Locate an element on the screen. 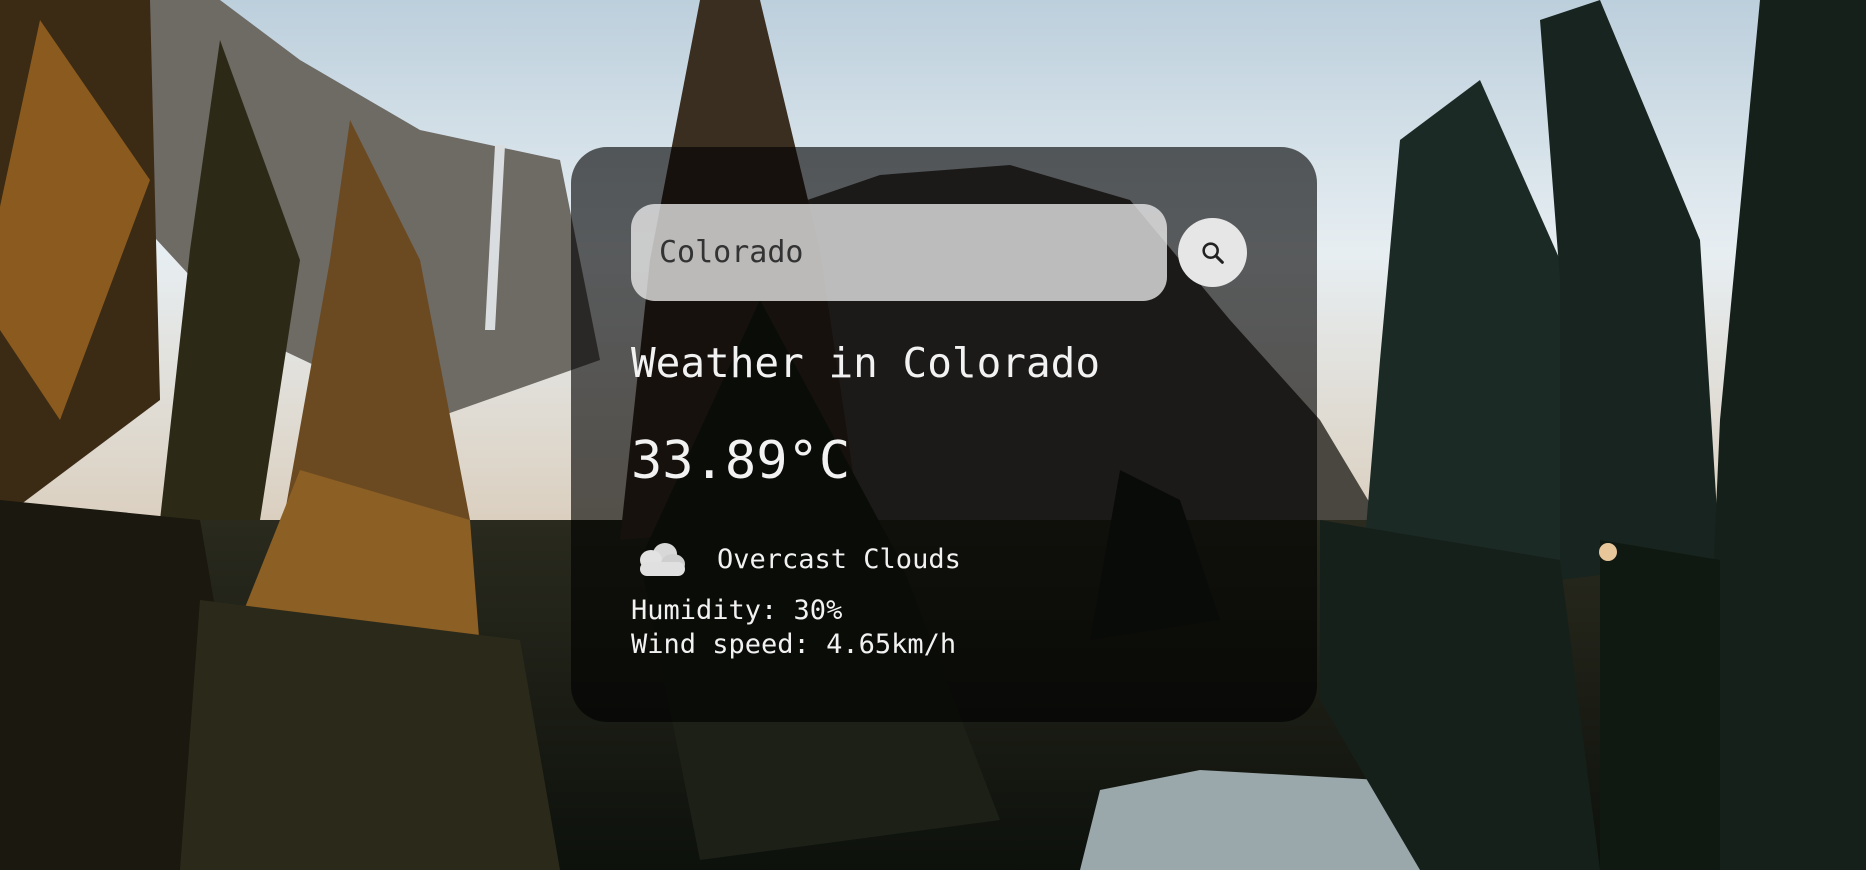 This screenshot has height=870, width=1866. search-button is located at coordinates (1212, 252).